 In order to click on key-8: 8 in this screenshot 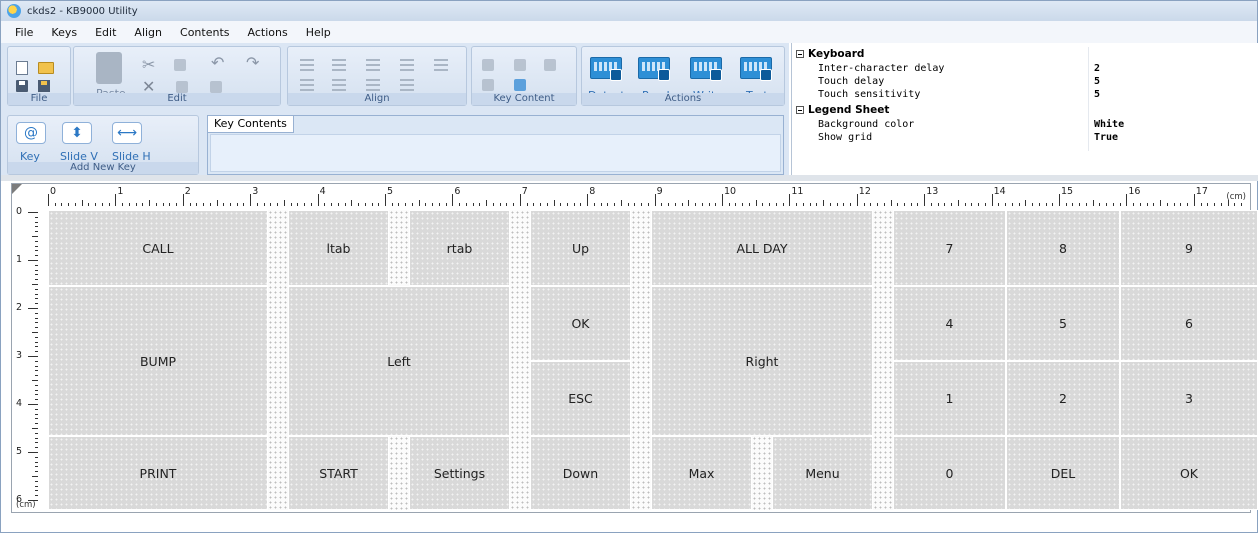, I will do `click(1063, 248)`.